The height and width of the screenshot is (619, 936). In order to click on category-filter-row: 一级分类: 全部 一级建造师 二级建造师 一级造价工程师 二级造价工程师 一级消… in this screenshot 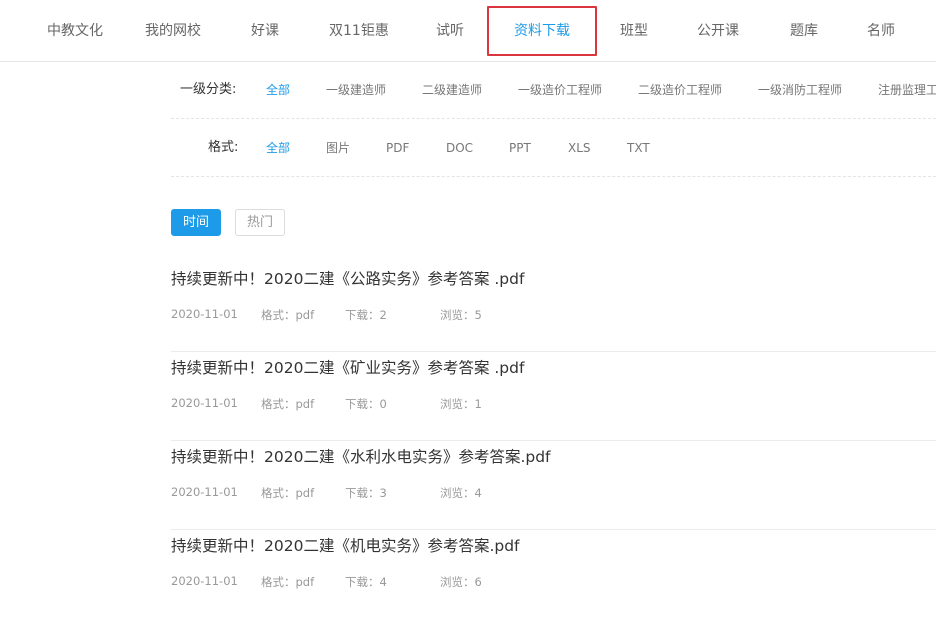, I will do `click(553, 90)`.